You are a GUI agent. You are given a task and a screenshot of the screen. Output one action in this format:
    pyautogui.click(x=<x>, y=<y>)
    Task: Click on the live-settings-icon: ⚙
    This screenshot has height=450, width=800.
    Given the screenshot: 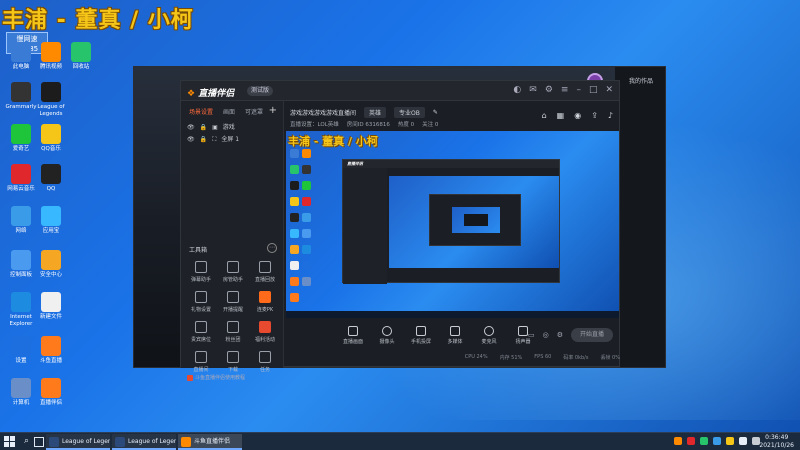 What is the action you would take?
    pyautogui.click(x=560, y=335)
    